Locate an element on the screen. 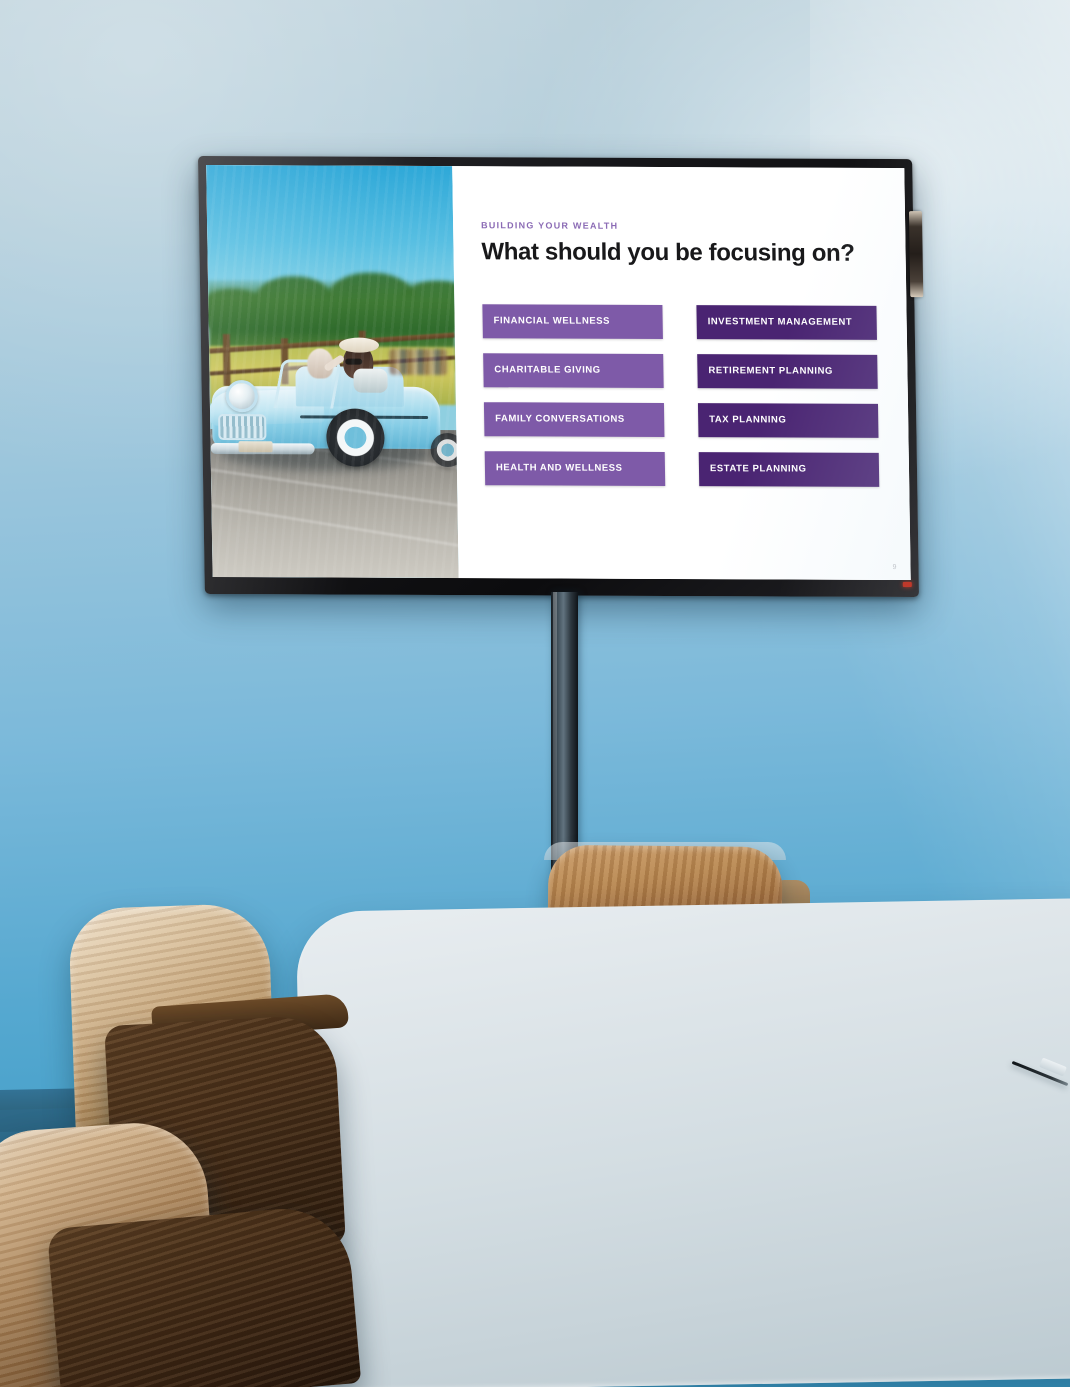 The image size is (1070, 1387). topic-tile-tax-planning: TAX PLANNING is located at coordinates (788, 420).